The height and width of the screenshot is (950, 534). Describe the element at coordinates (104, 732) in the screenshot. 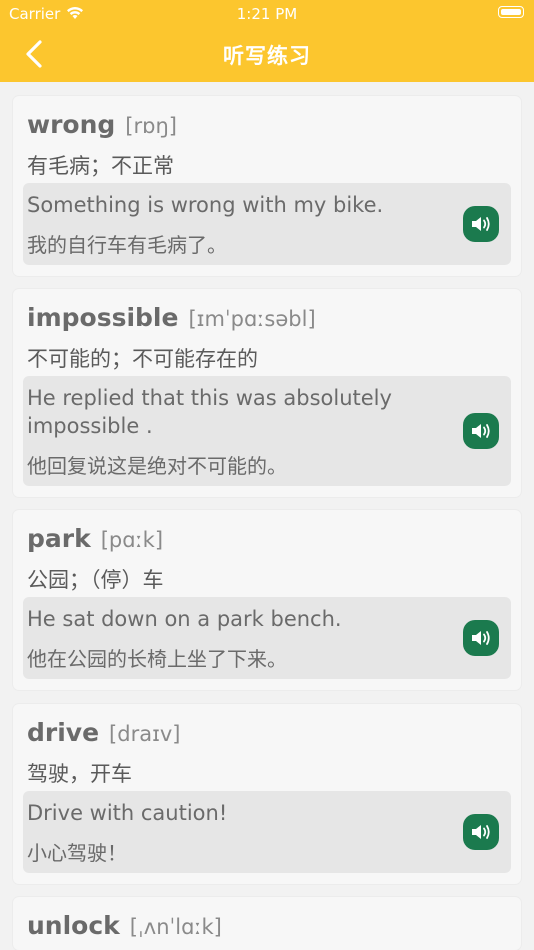

I see `word-line: drive [draɪv]` at that location.